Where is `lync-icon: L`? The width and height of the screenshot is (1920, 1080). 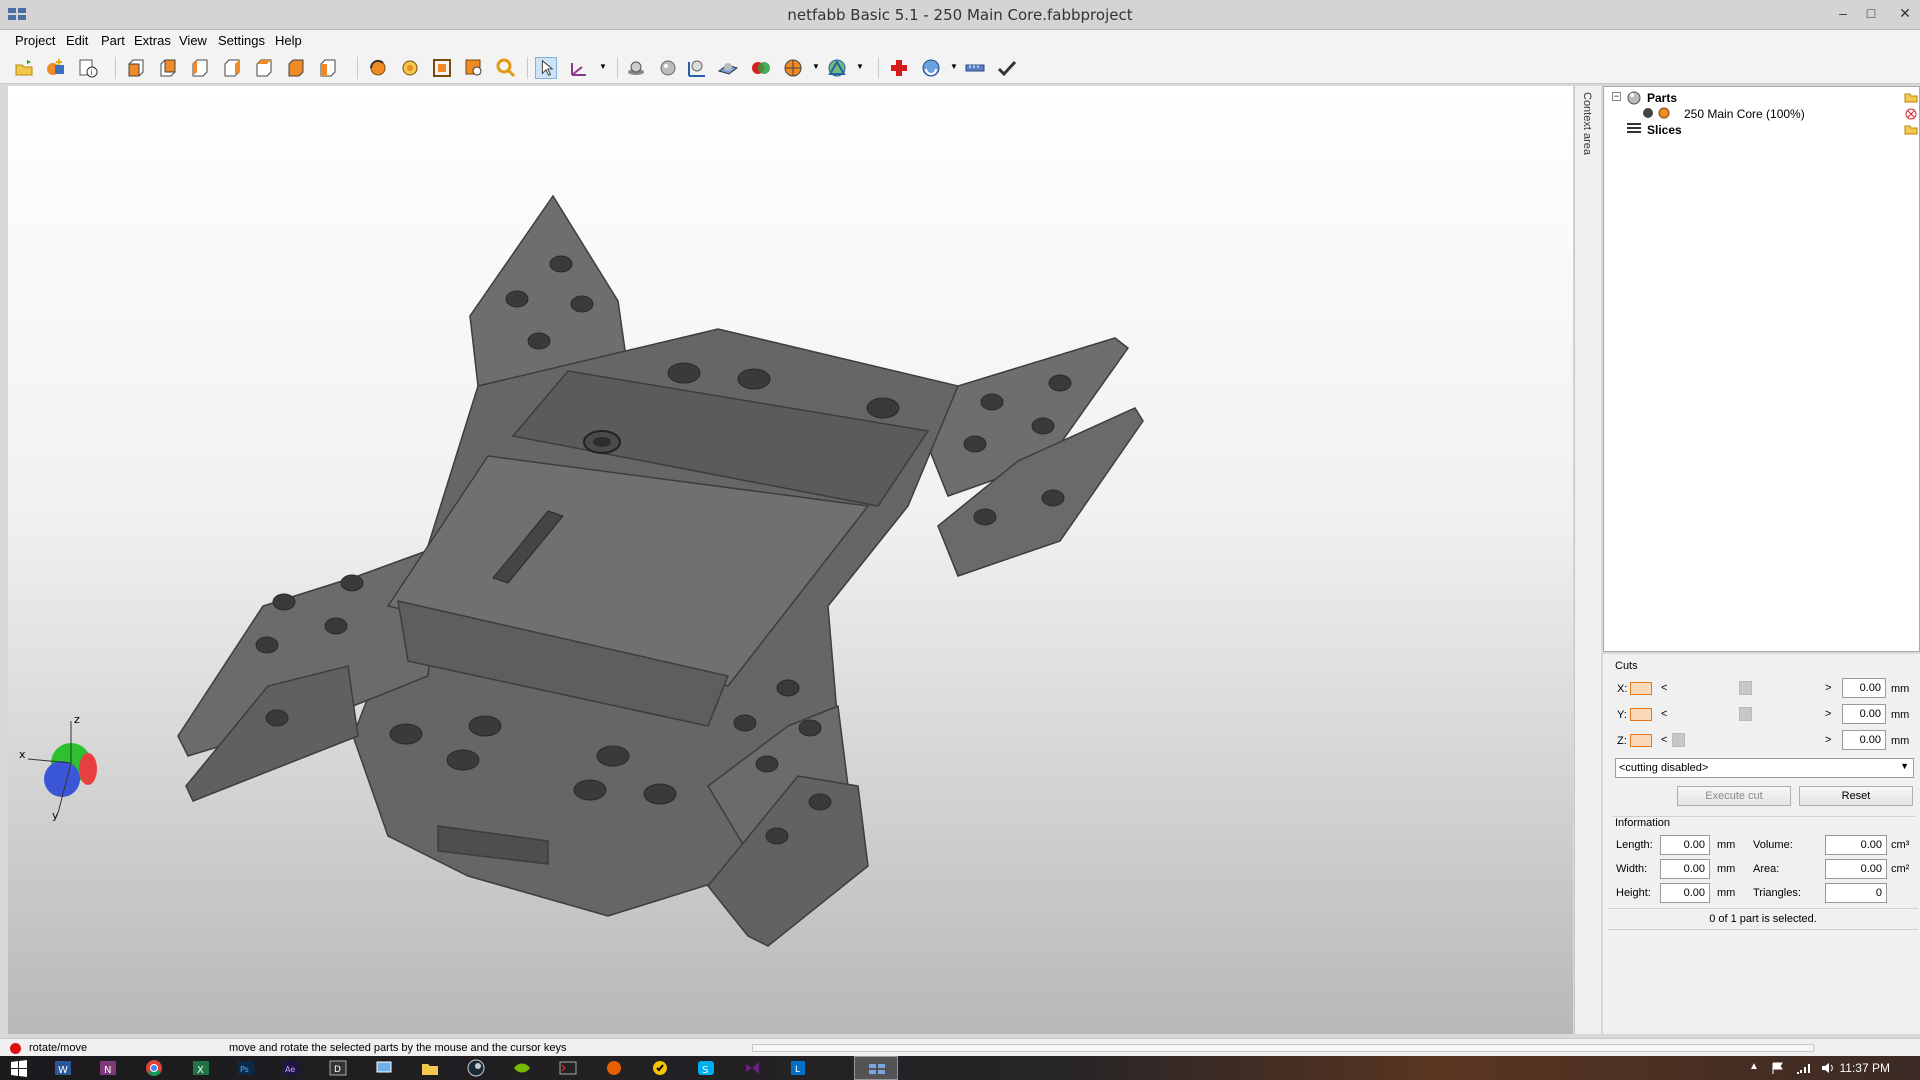 lync-icon: L is located at coordinates (798, 1068).